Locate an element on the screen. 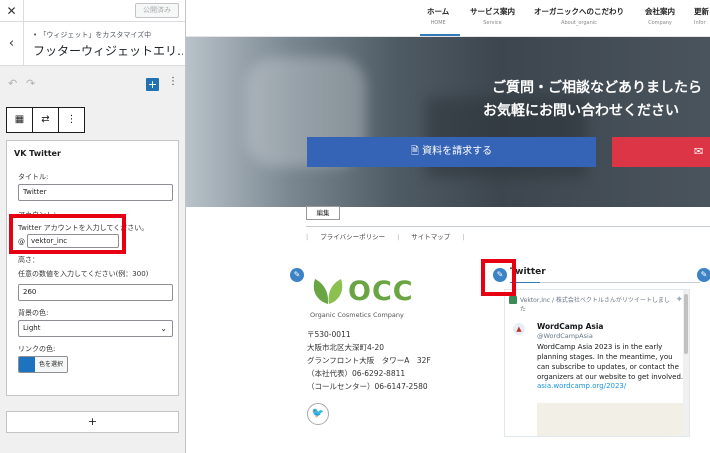 The image size is (710, 453). address-line: （本社代表）06-6292-8811 is located at coordinates (356, 373).